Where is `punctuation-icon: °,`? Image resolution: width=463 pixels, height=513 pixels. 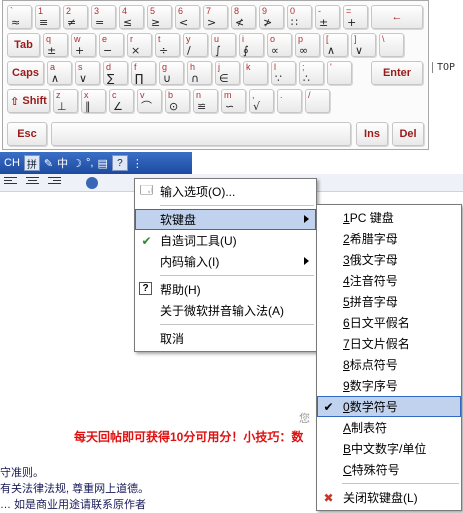
punctuation-icon: °, is located at coordinates (89, 163).